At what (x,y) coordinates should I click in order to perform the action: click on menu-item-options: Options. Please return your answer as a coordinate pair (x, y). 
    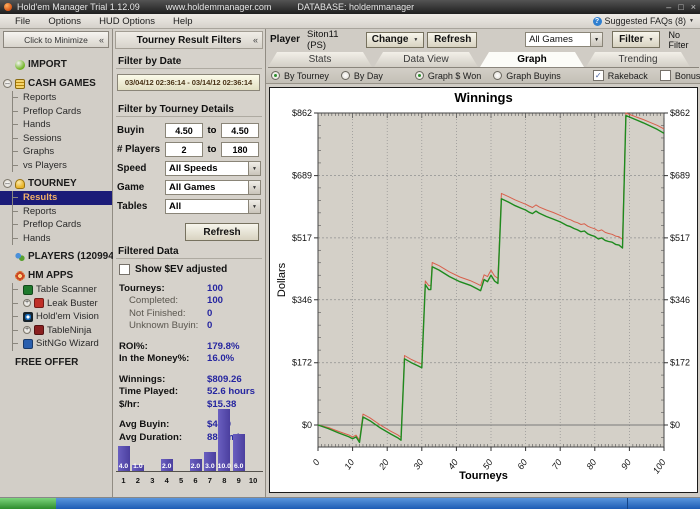
    Looking at the image, I should click on (64, 21).